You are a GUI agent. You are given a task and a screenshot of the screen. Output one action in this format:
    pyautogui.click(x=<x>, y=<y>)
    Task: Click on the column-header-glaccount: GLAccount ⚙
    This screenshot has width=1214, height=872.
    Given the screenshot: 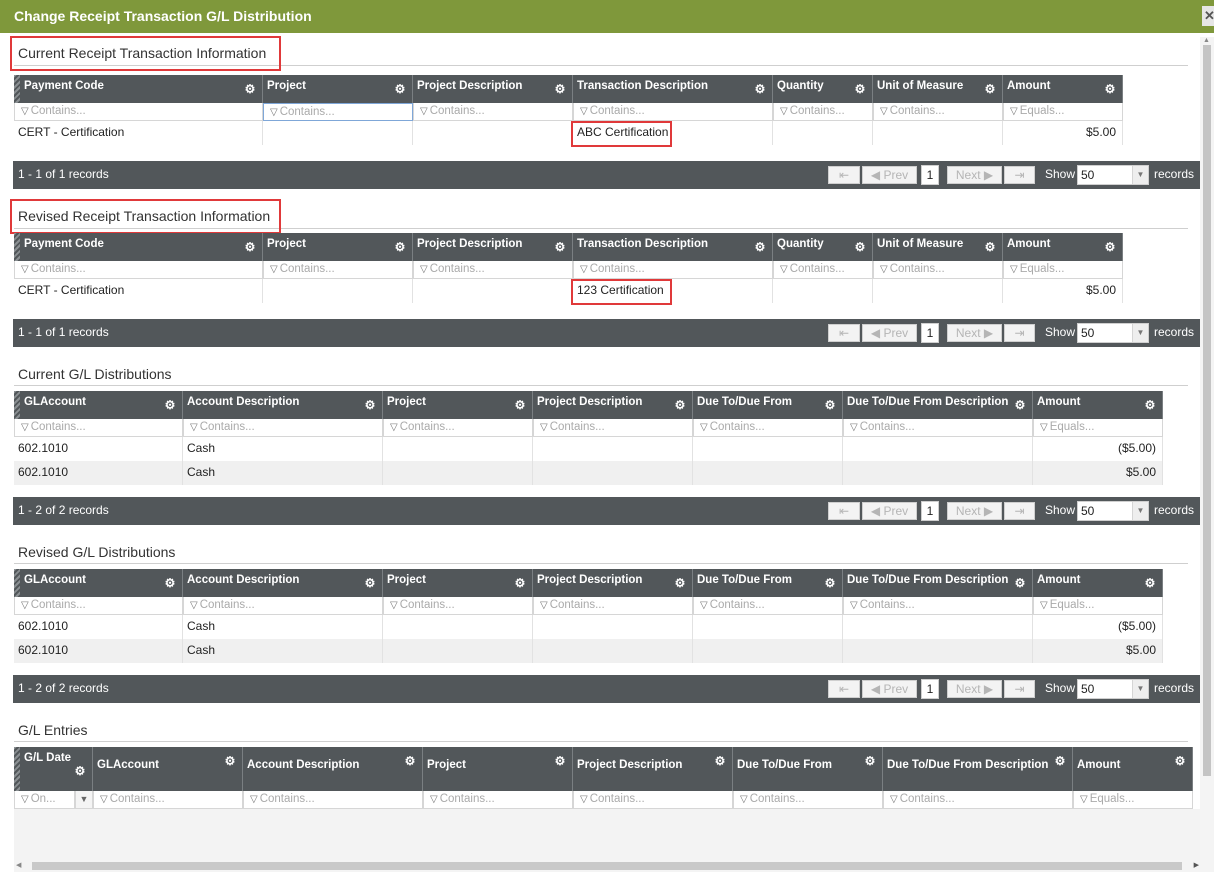 What is the action you would take?
    pyautogui.click(x=98, y=405)
    